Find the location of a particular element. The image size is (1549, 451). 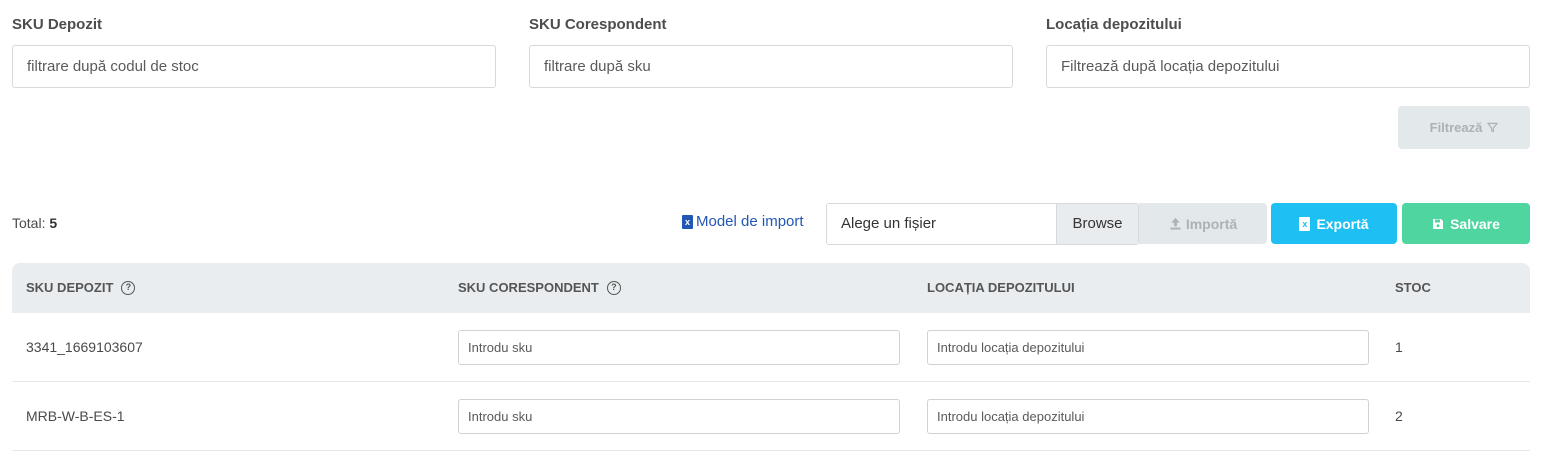

header-locatie-label: LOCAȚIA DEPOZITULUI is located at coordinates (1001, 287).